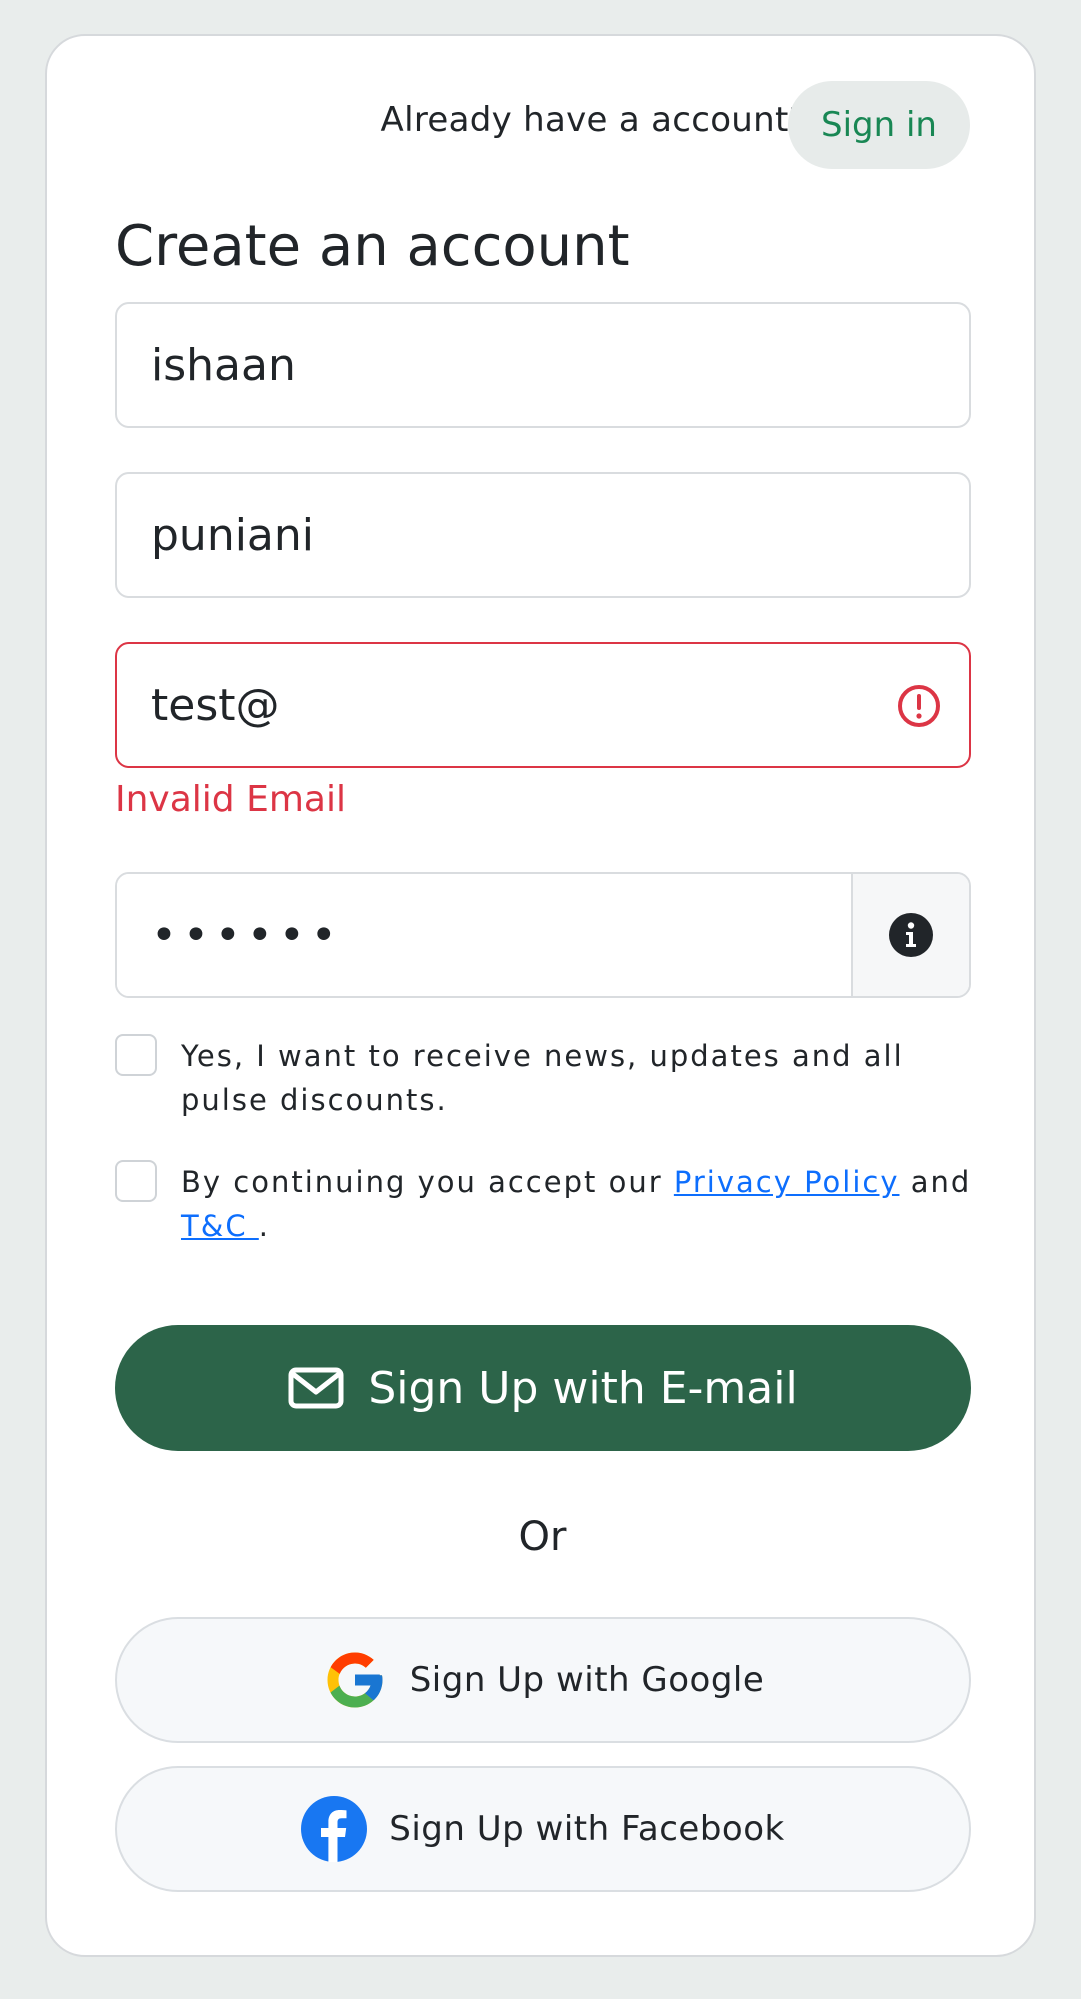  I want to click on terms-checkbox, so click(136, 1181).